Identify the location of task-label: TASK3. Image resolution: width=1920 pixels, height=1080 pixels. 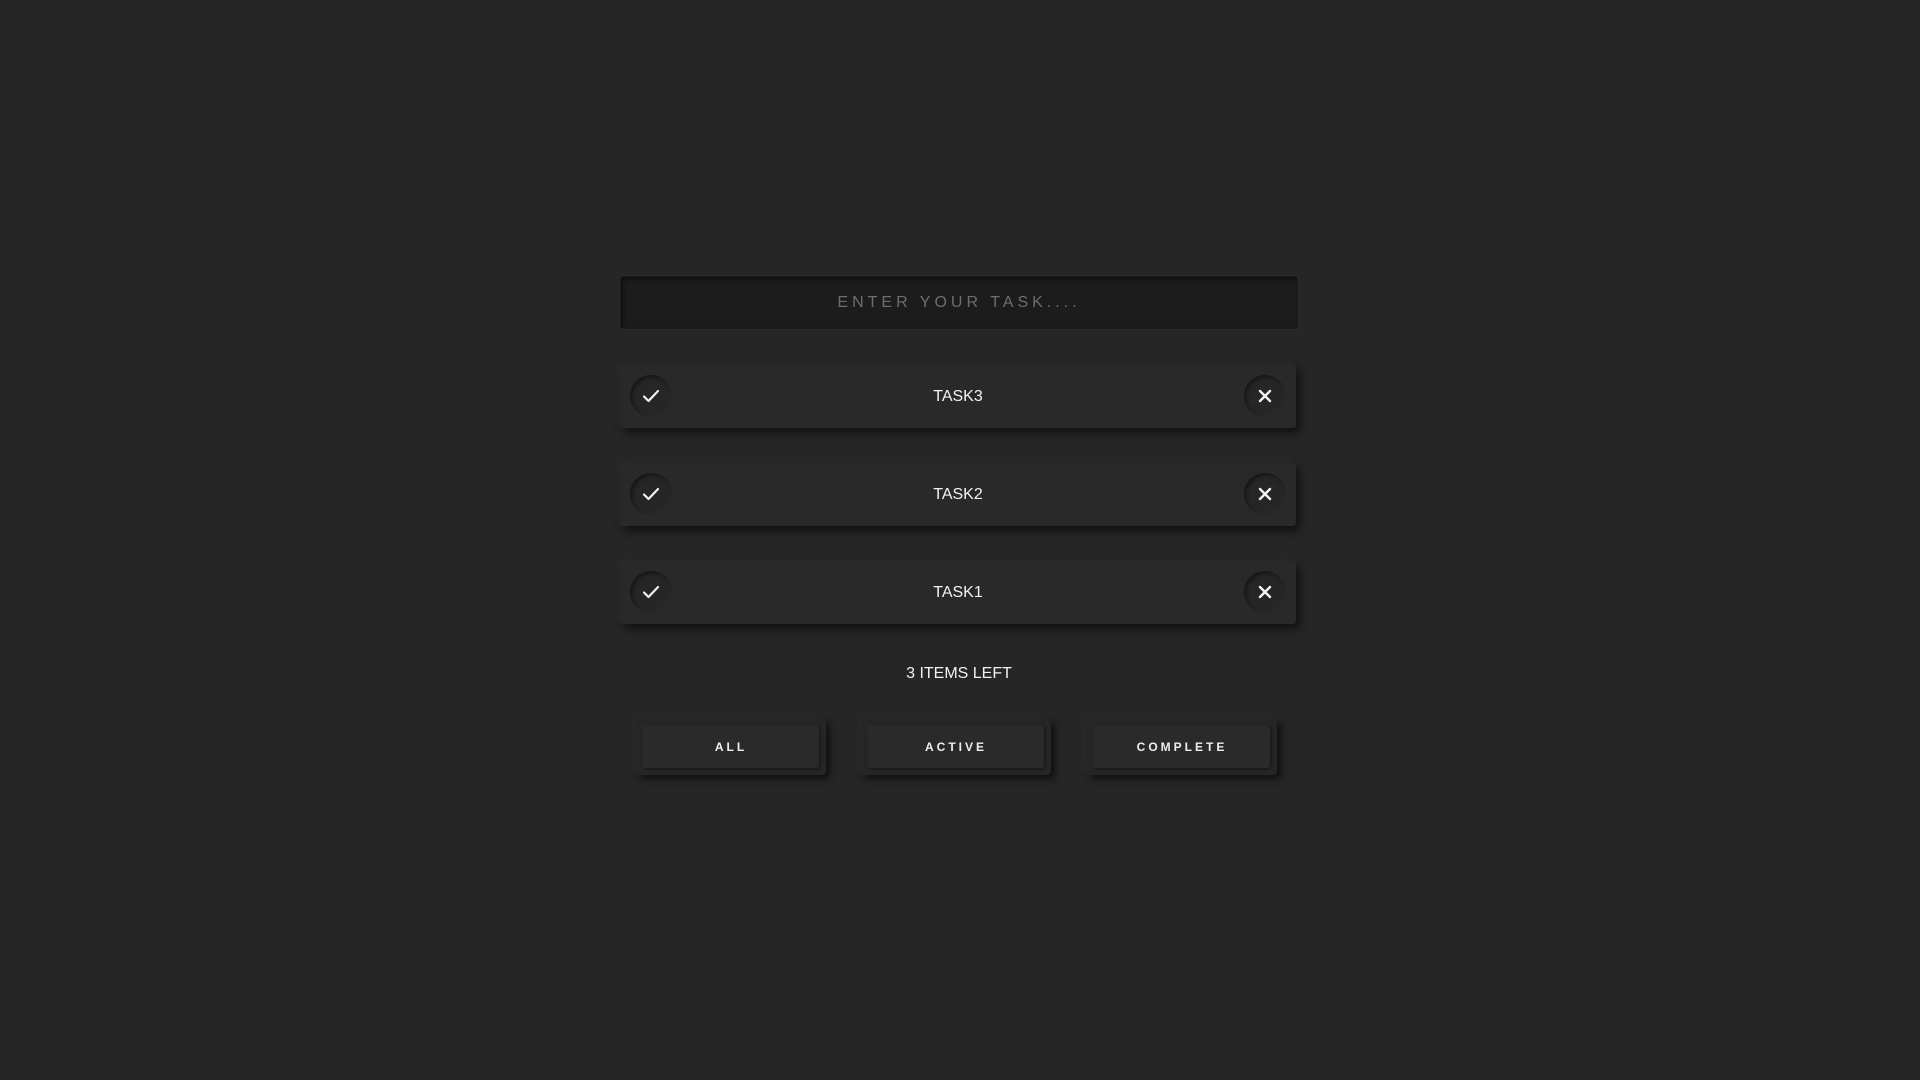
(958, 396).